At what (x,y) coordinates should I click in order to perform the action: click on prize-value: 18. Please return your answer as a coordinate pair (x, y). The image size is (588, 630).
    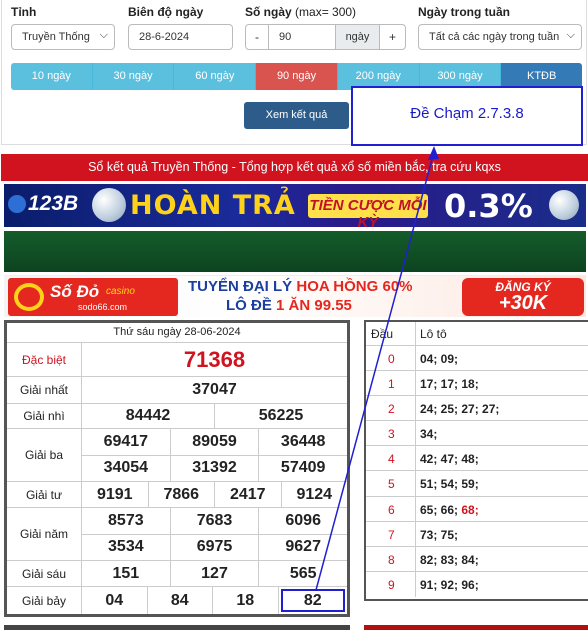
    Looking at the image, I should click on (246, 600).